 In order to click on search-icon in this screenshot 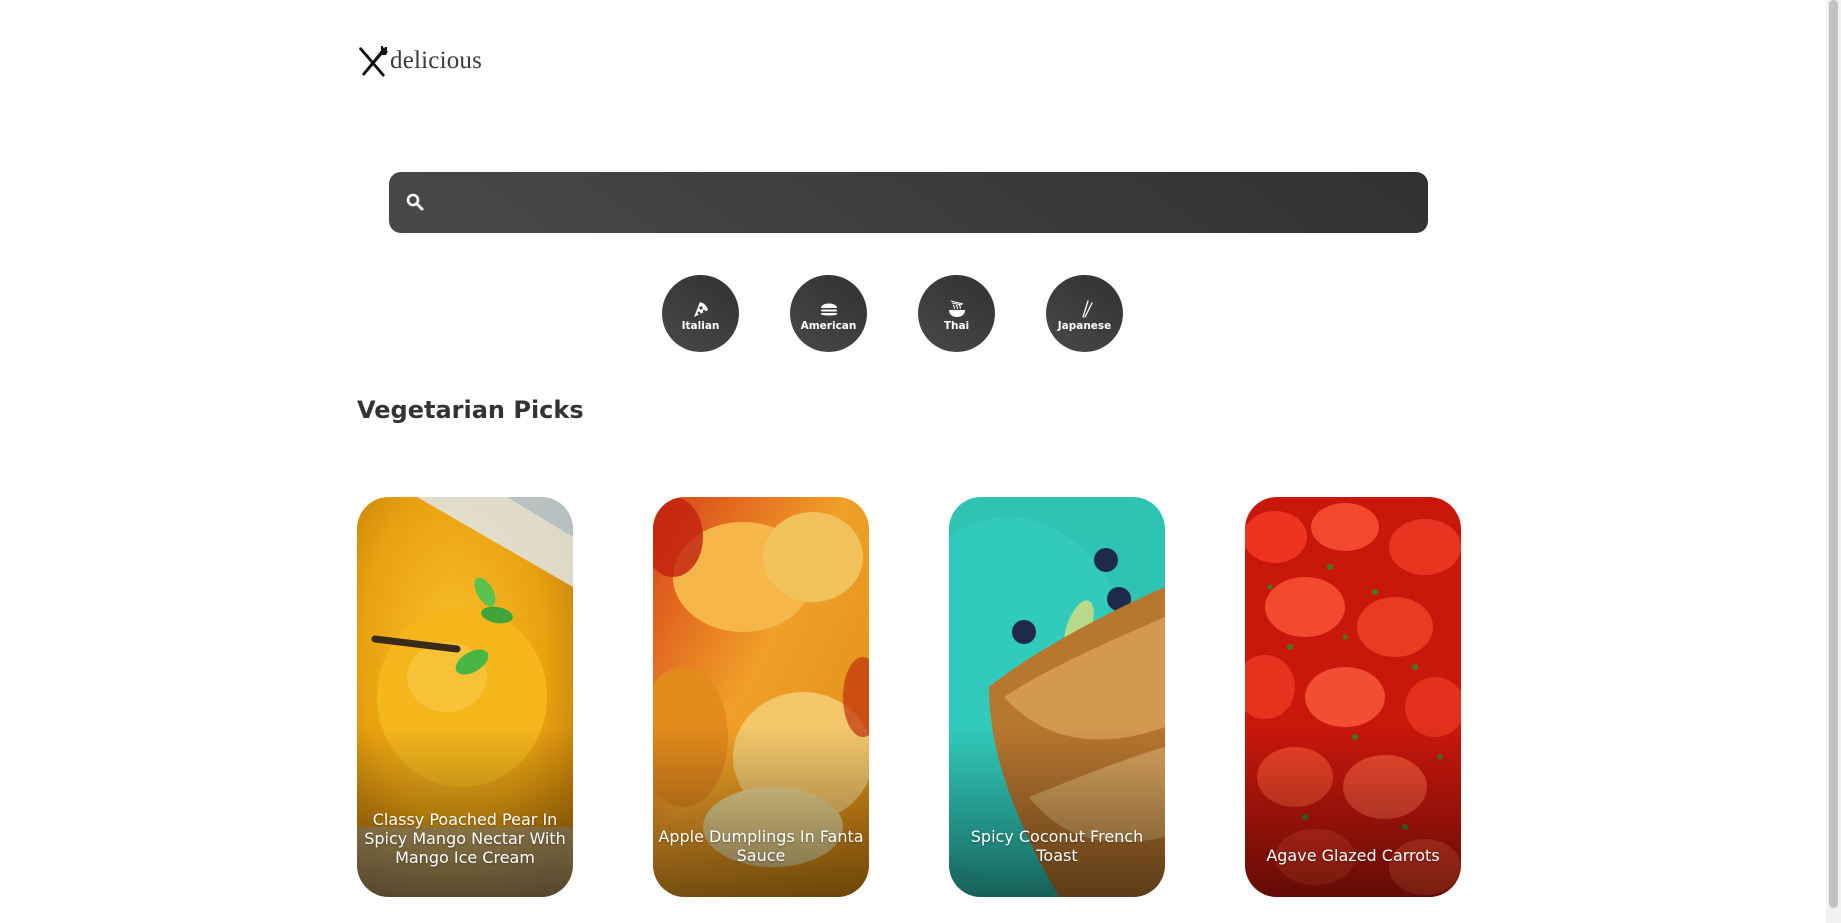, I will do `click(415, 202)`.